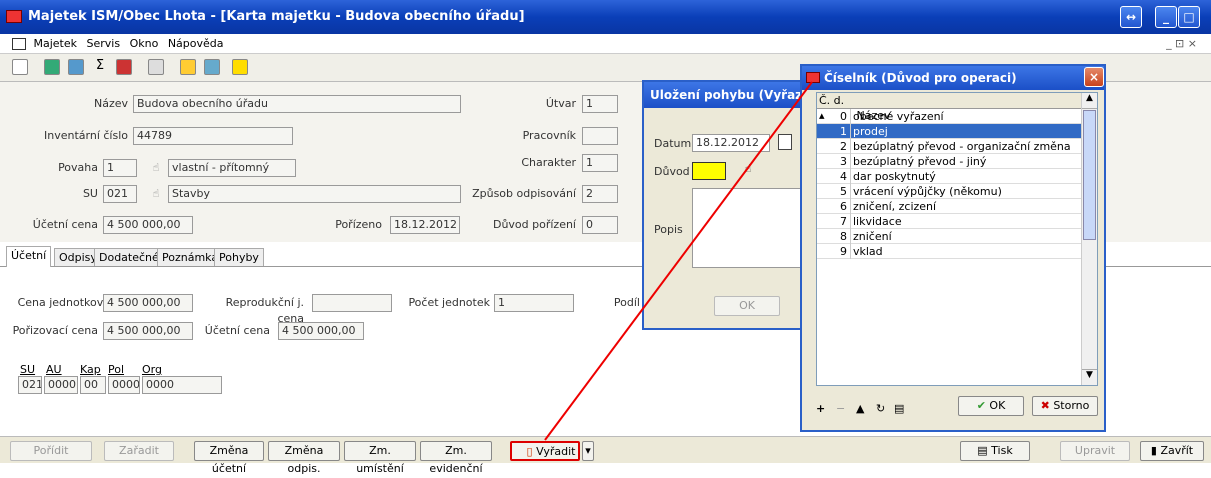  I want to click on tisk-button: ▤ Tisk, so click(995, 451).